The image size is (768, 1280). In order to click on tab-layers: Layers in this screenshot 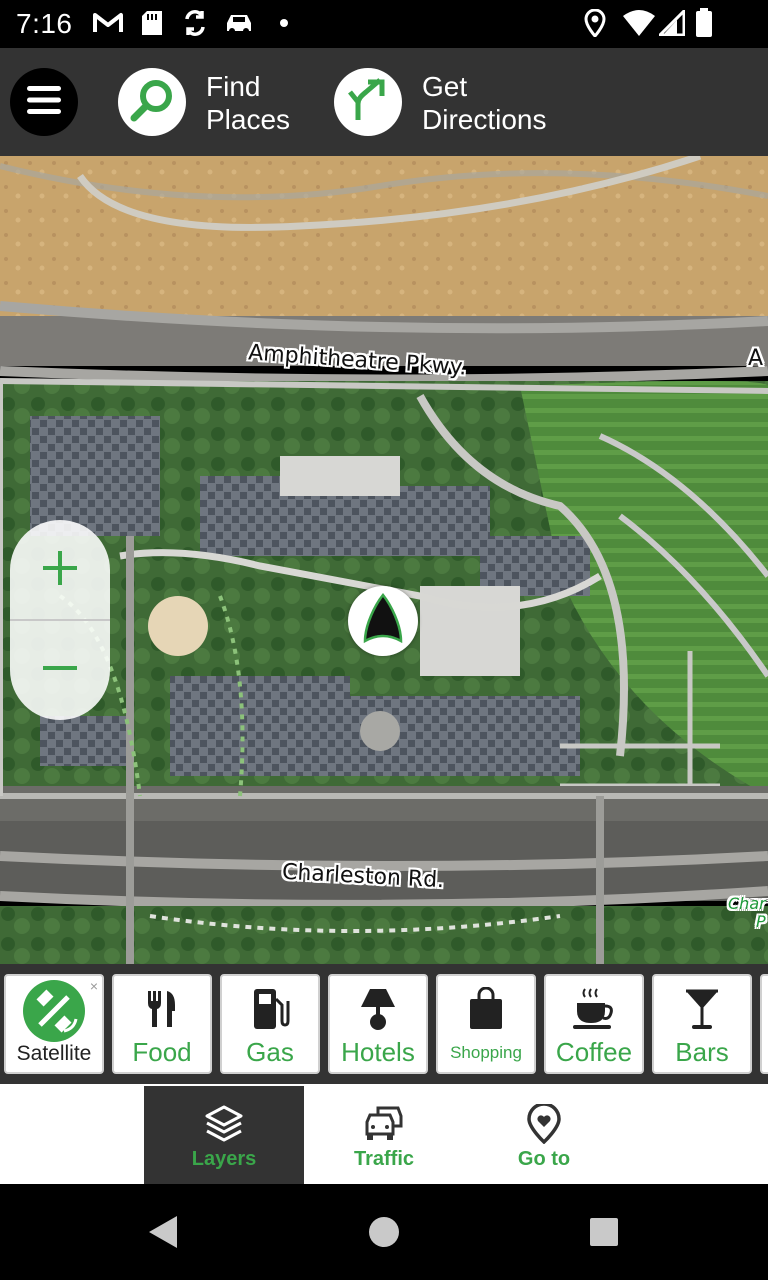, I will do `click(224, 1135)`.